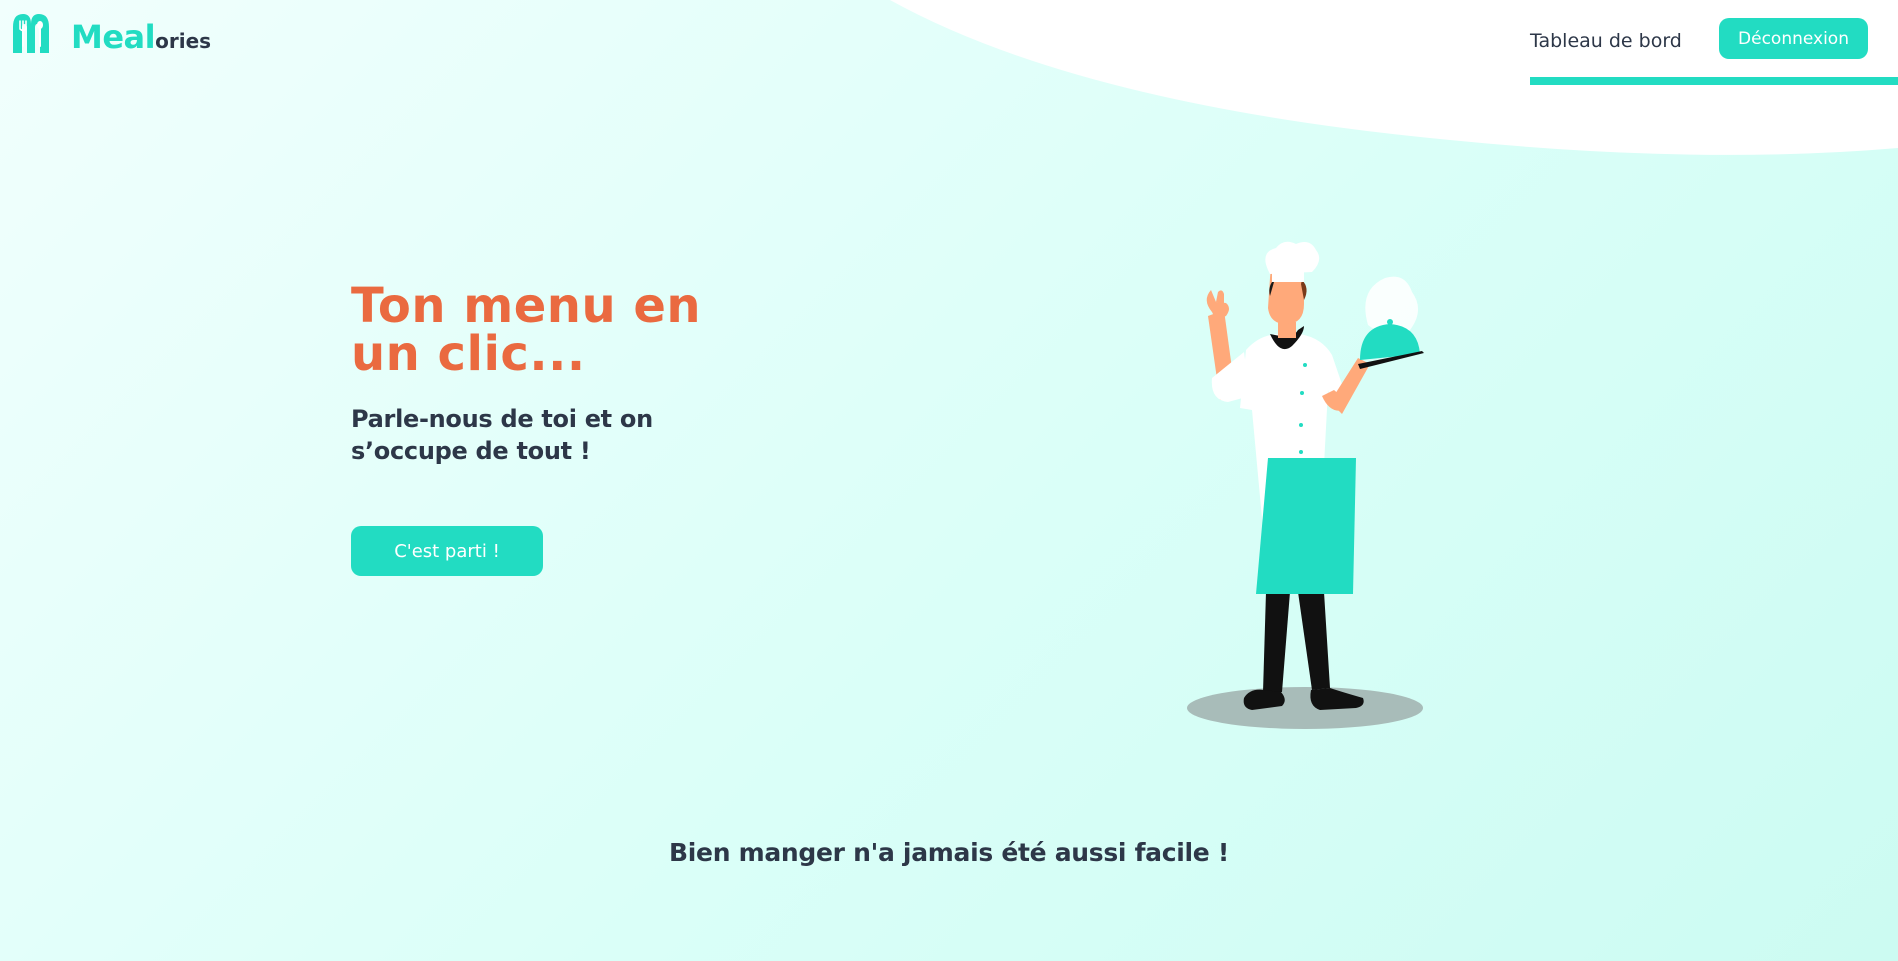 This screenshot has width=1898, height=961. I want to click on background-wave, so click(1394, 77).